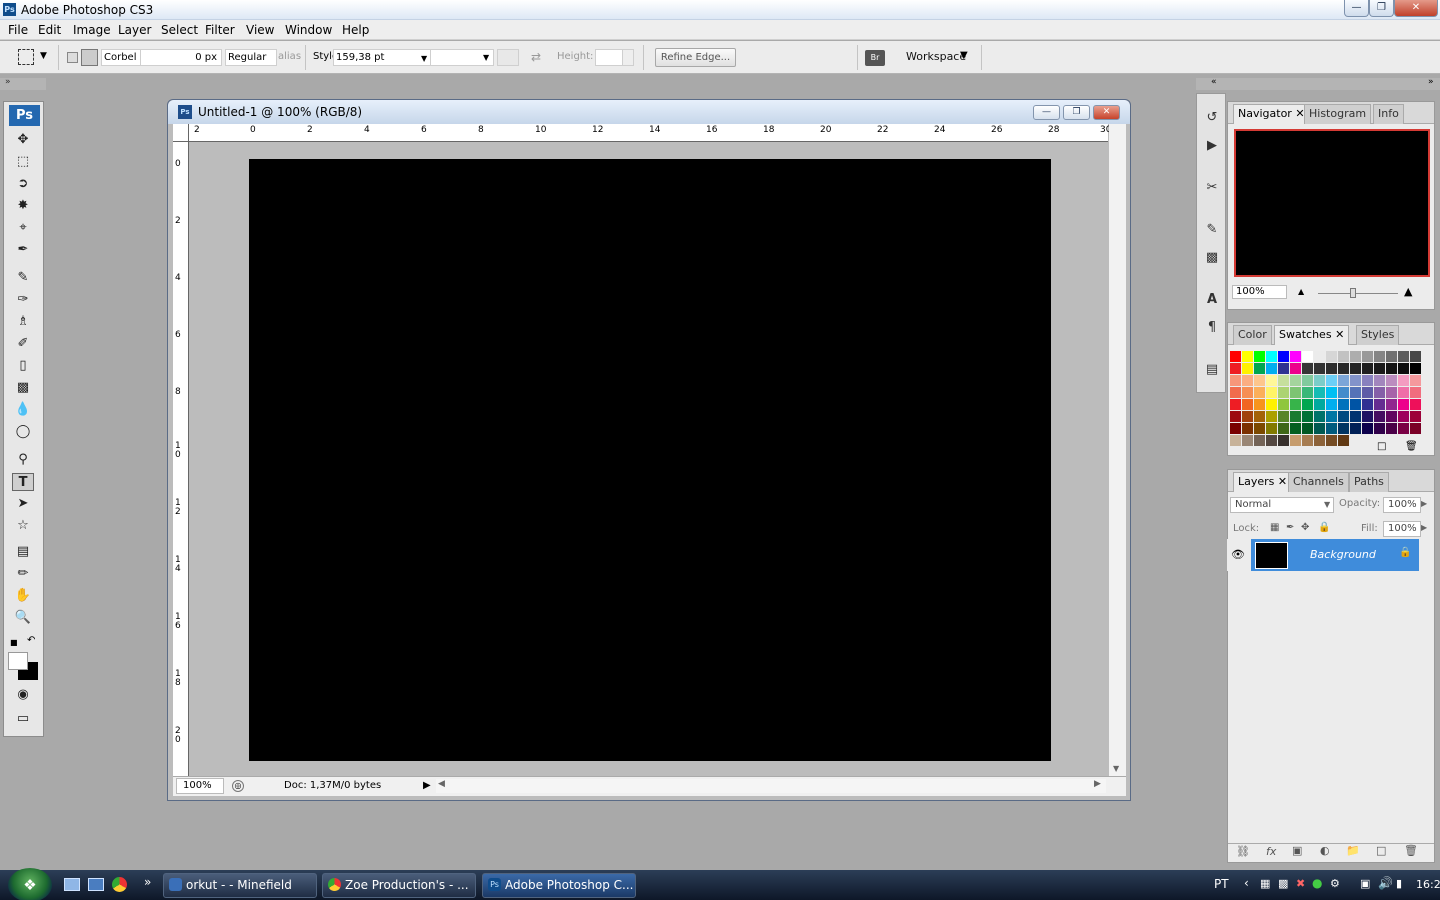 This screenshot has width=1440, height=900. I want to click on move-tool-icon: ✥, so click(23, 140).